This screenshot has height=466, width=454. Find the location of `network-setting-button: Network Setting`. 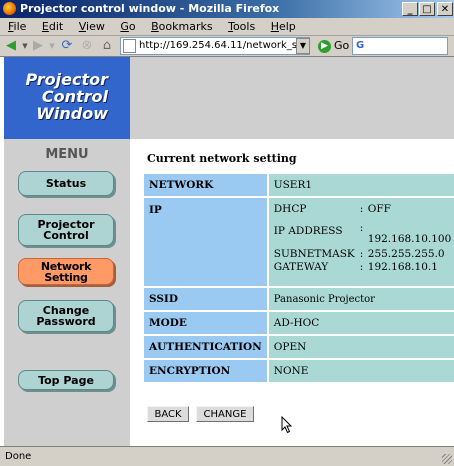

network-setting-button: Network Setting is located at coordinates (66, 271).